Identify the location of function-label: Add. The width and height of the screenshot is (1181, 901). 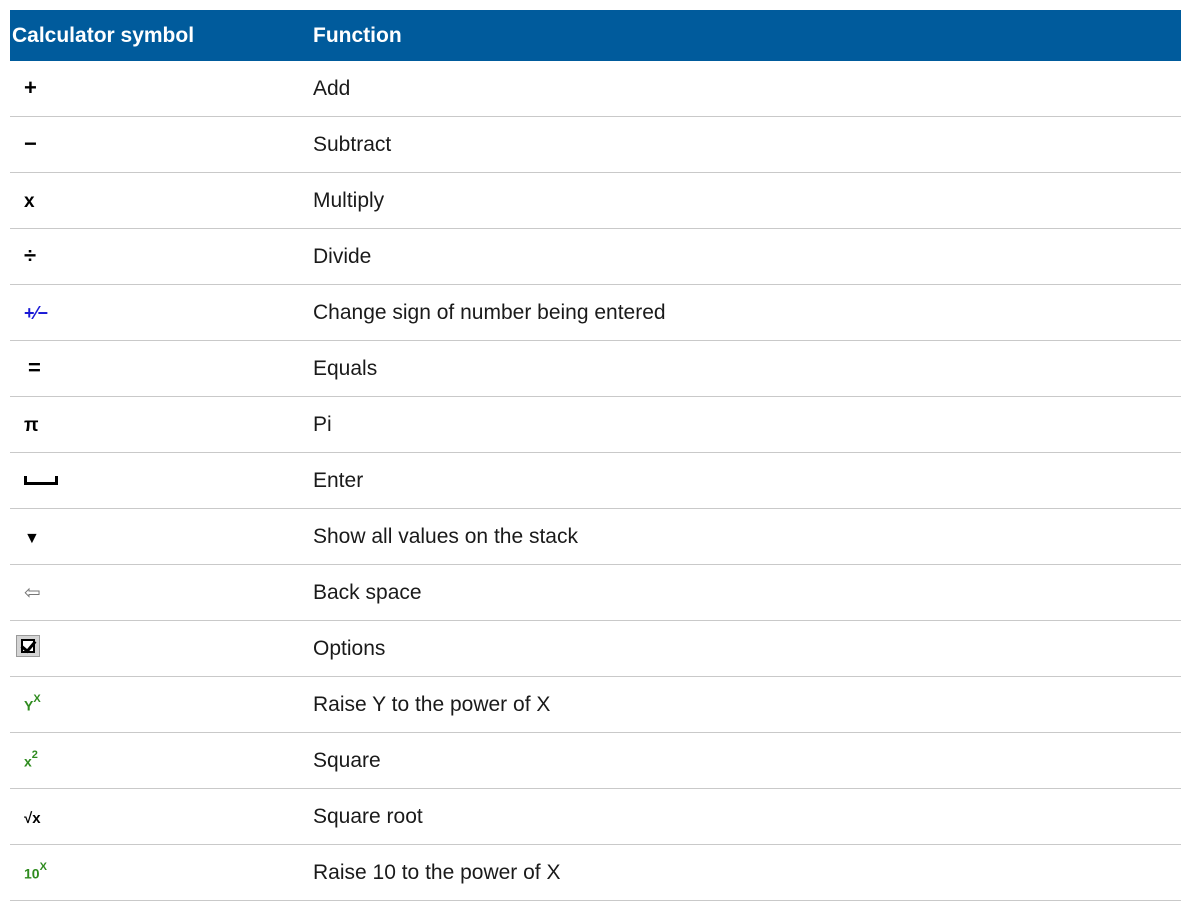
(747, 89).